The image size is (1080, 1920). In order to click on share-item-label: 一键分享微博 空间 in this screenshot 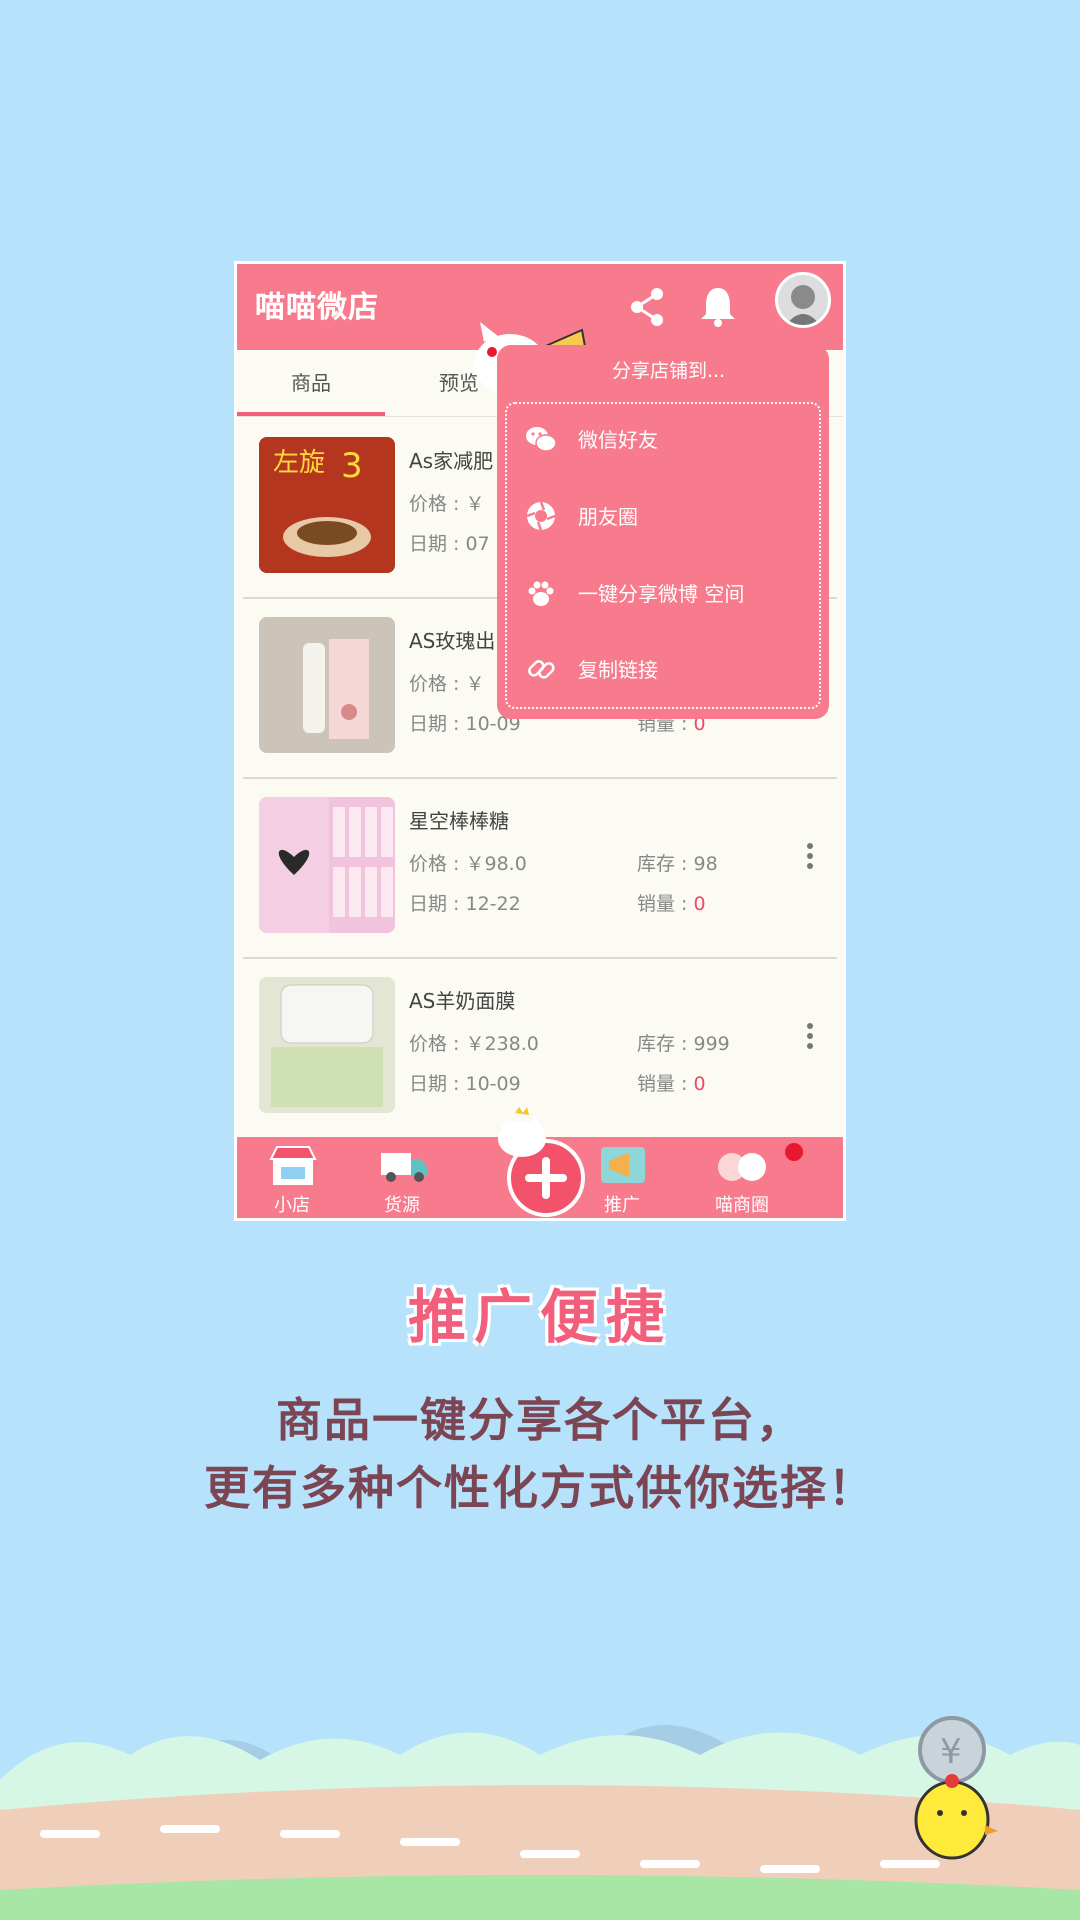, I will do `click(661, 594)`.